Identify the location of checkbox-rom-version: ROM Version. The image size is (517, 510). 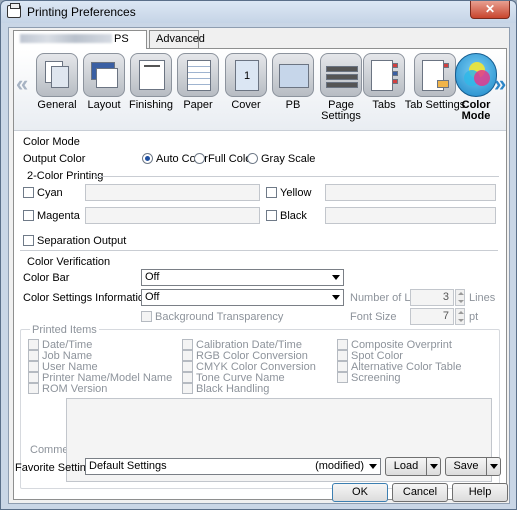
(67, 389).